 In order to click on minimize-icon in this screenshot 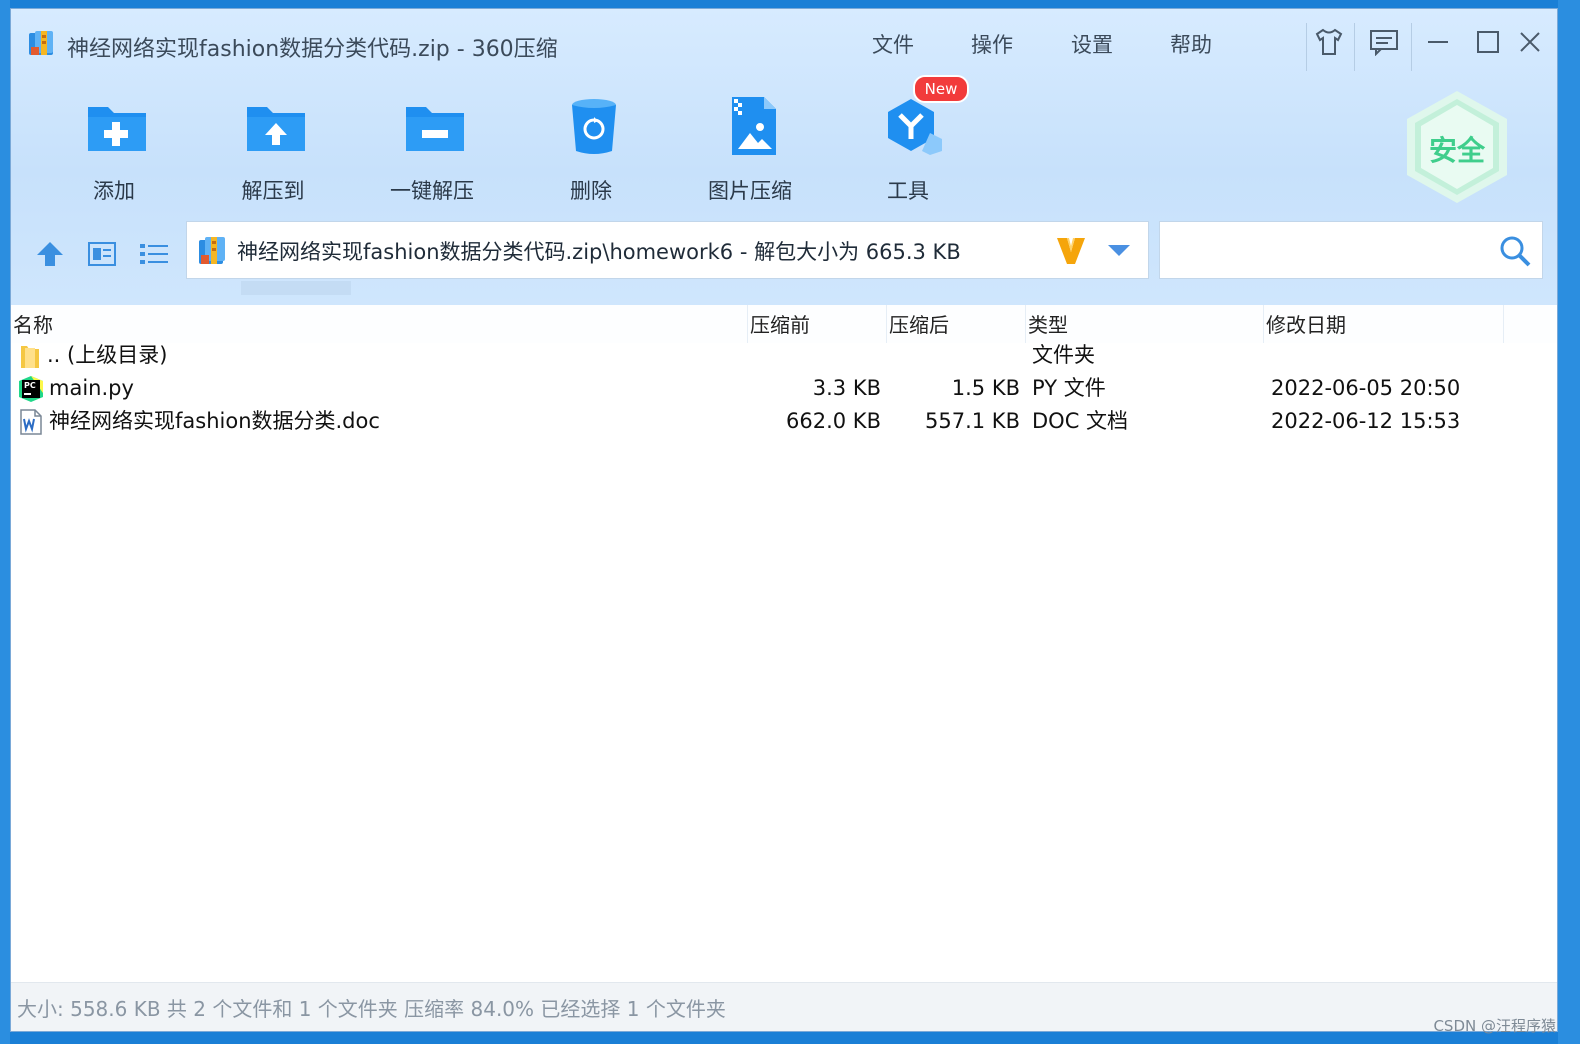, I will do `click(1438, 42)`.